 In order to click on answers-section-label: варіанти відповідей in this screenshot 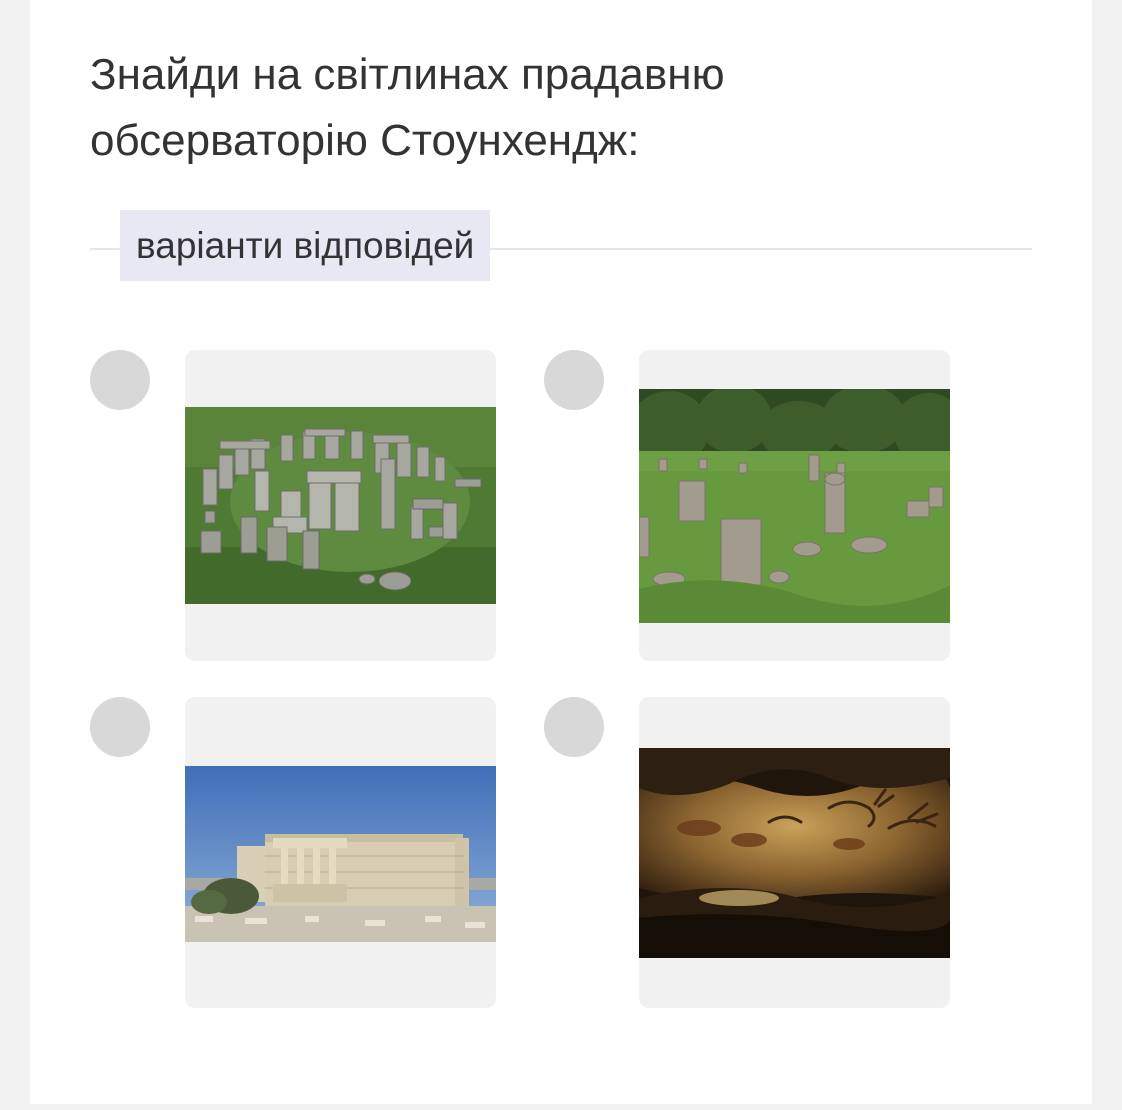, I will do `click(305, 245)`.